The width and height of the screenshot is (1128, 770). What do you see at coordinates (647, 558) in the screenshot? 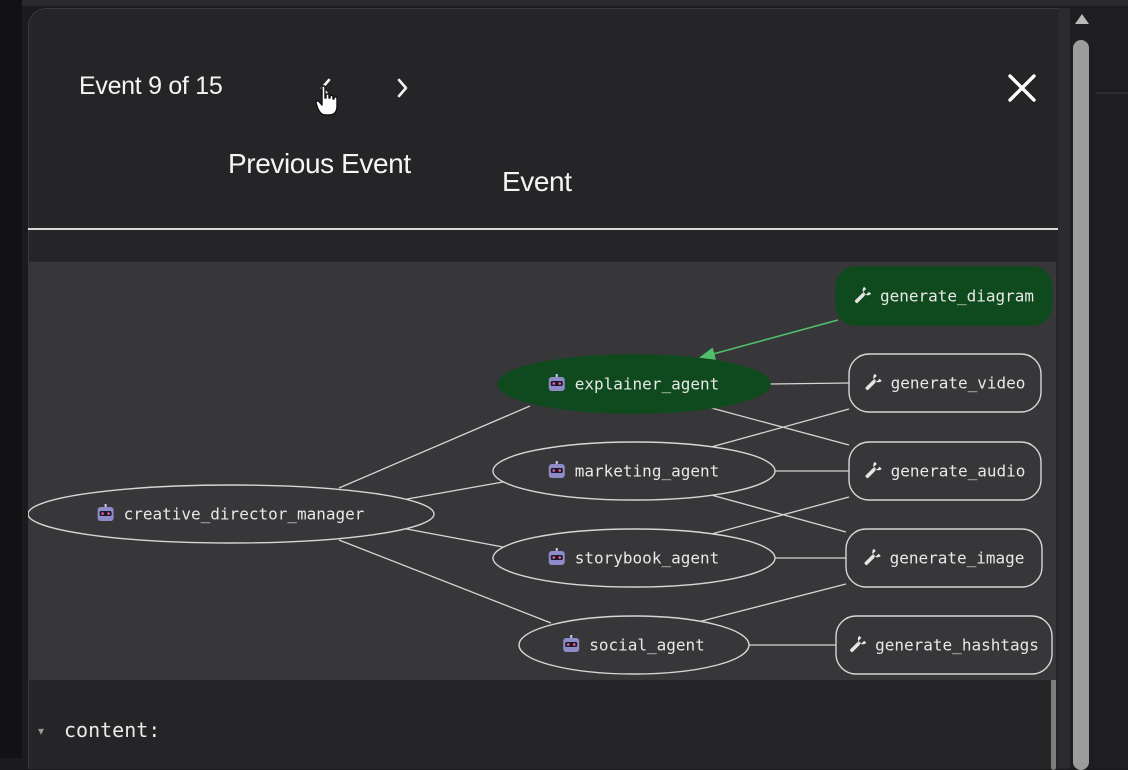
I see `node-label: storybook_agent` at bounding box center [647, 558].